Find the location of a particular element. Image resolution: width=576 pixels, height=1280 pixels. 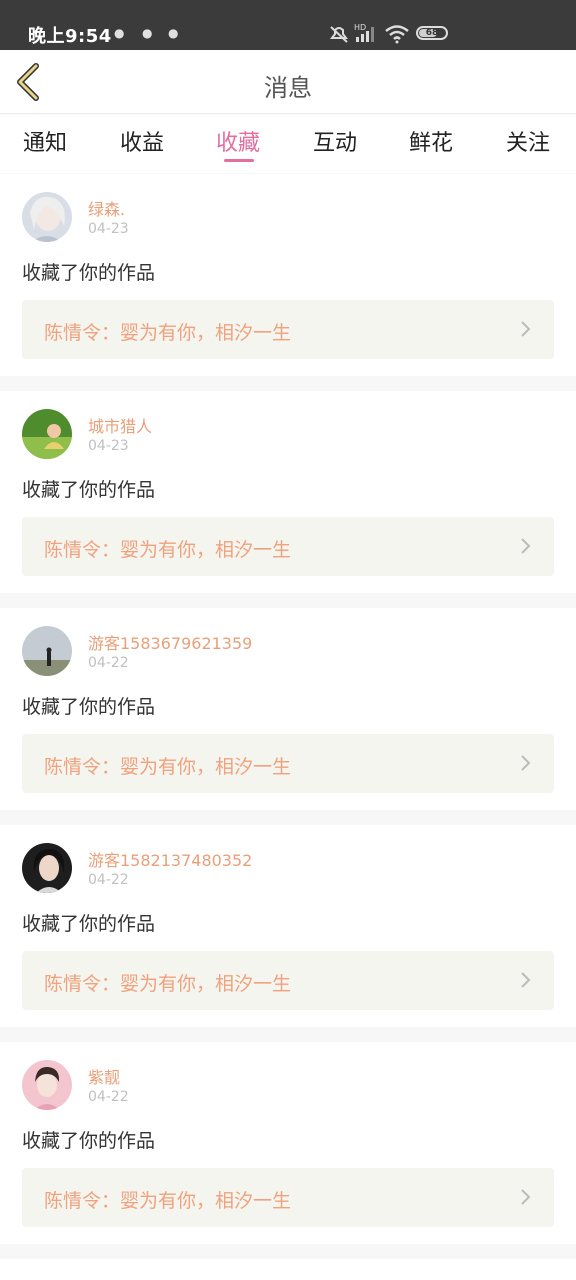

tab-flowers: 鲜花 is located at coordinates (431, 141).